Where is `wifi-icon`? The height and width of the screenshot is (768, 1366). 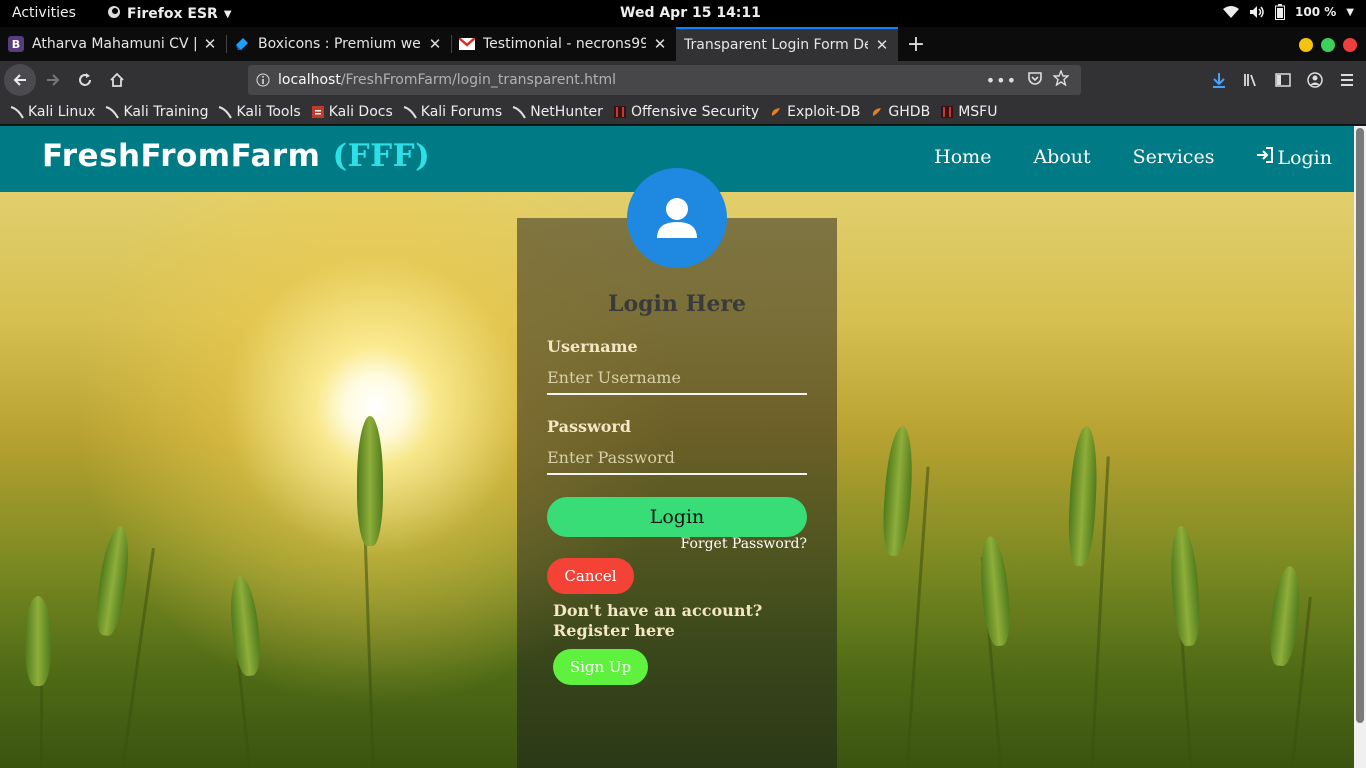 wifi-icon is located at coordinates (1231, 12).